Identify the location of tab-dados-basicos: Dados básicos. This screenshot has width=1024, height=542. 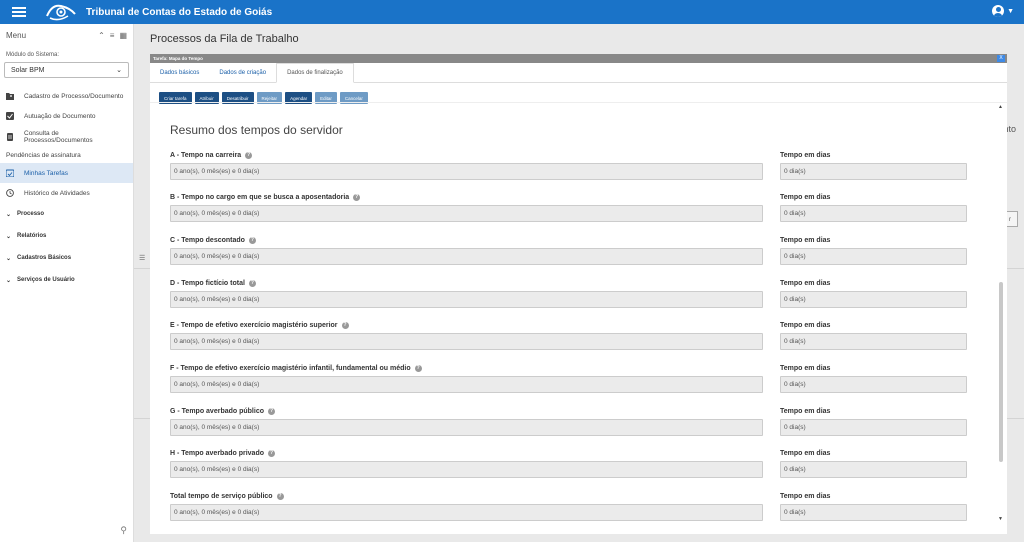
(179, 72).